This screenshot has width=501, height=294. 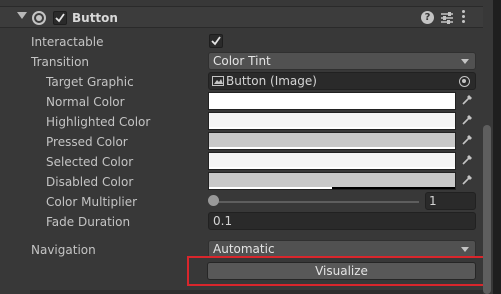 I want to click on component-icon, so click(x=39, y=18).